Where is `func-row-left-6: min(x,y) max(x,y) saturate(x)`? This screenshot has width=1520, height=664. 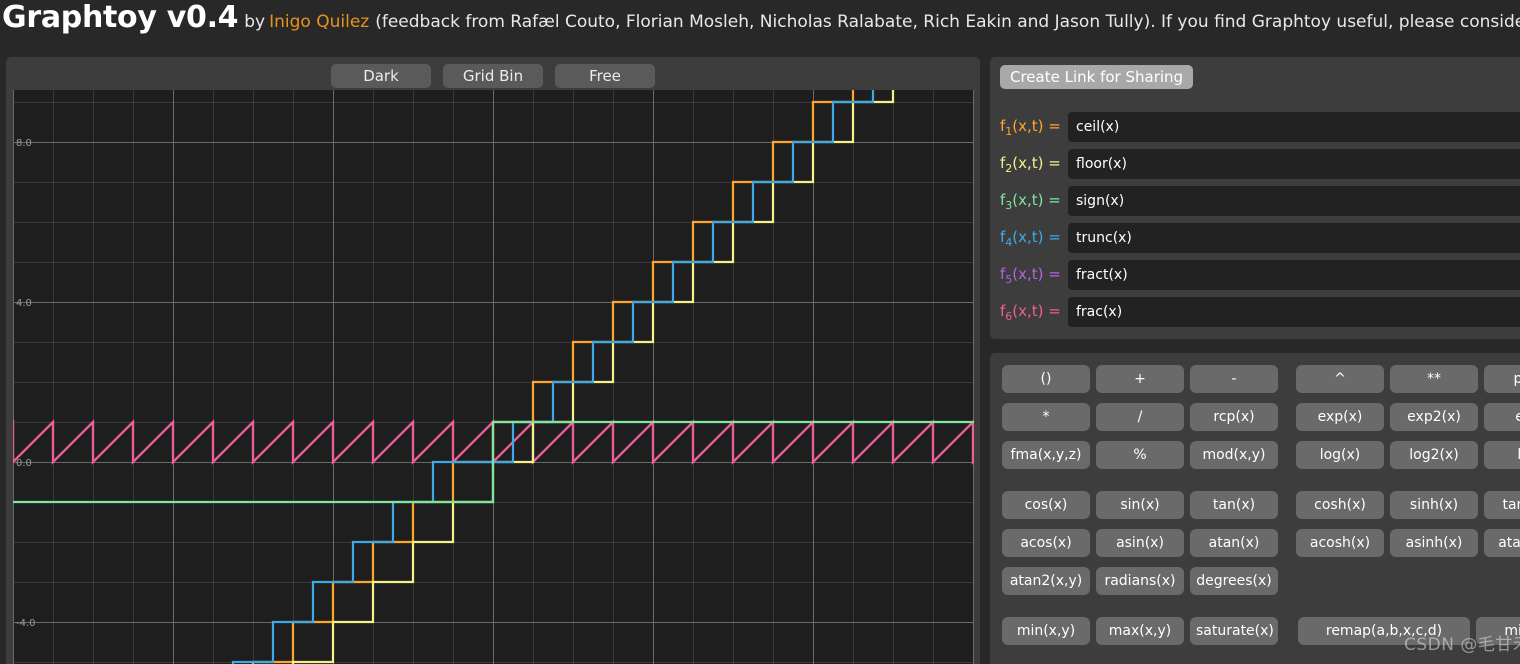
func-row-left-6: min(x,y) max(x,y) saturate(x) is located at coordinates (1140, 631).